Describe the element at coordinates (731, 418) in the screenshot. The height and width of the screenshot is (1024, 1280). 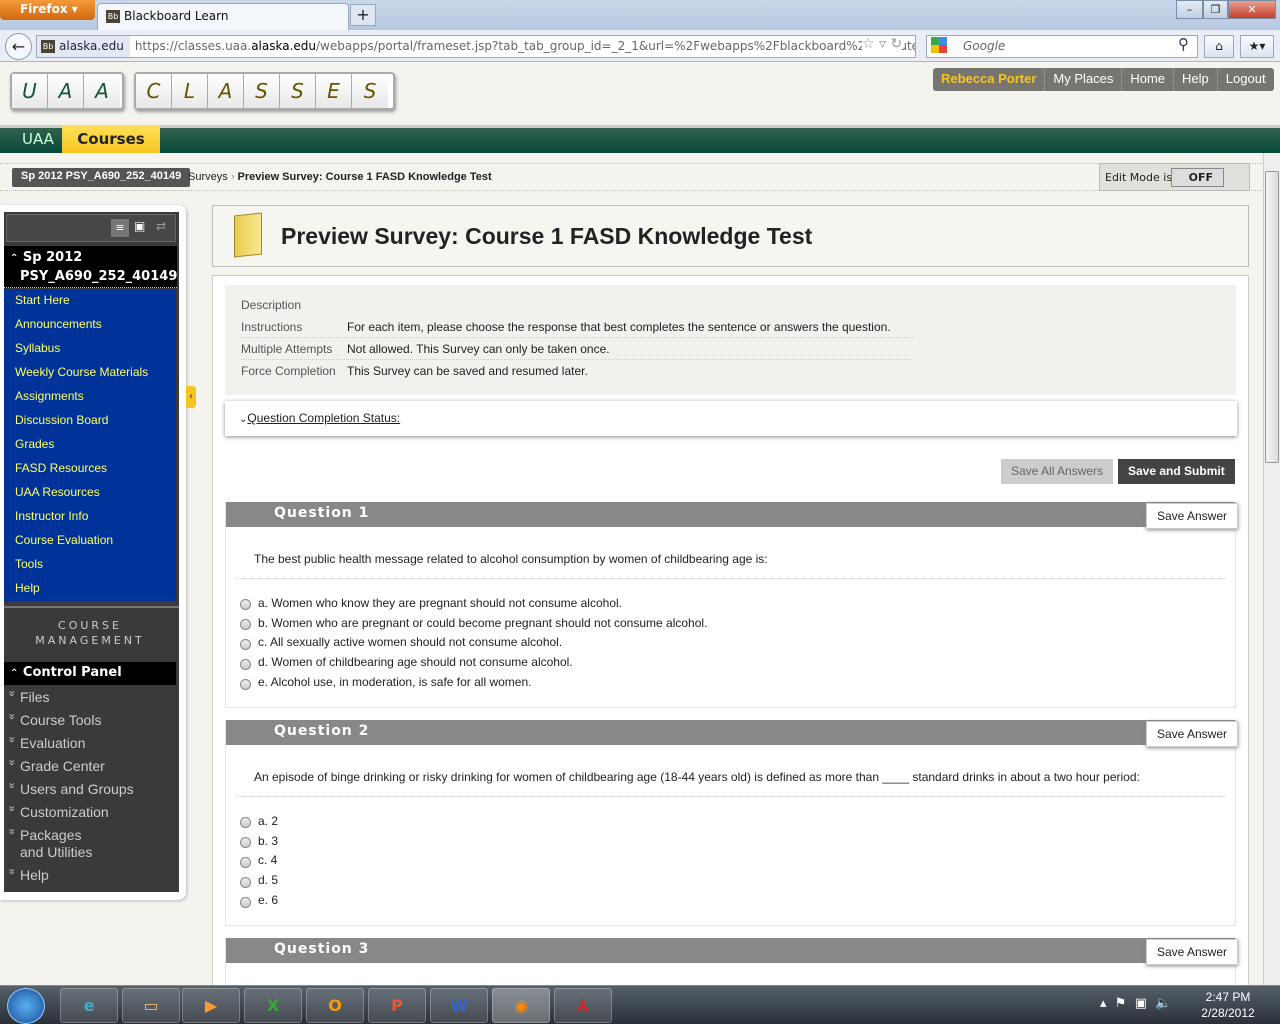
I see `question-completion-status-toggle: ⌄Question Completion Status:` at that location.